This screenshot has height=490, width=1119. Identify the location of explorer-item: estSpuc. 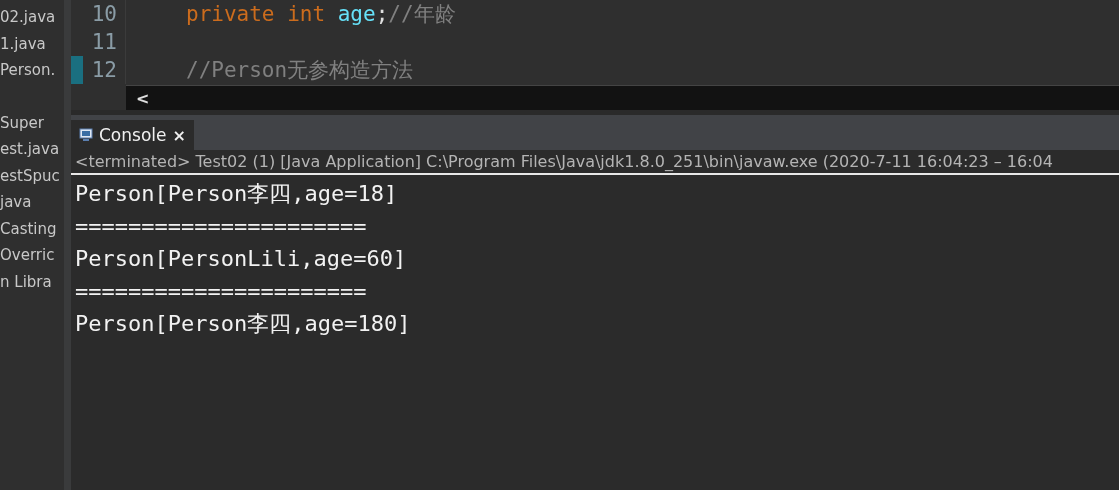
(32, 175).